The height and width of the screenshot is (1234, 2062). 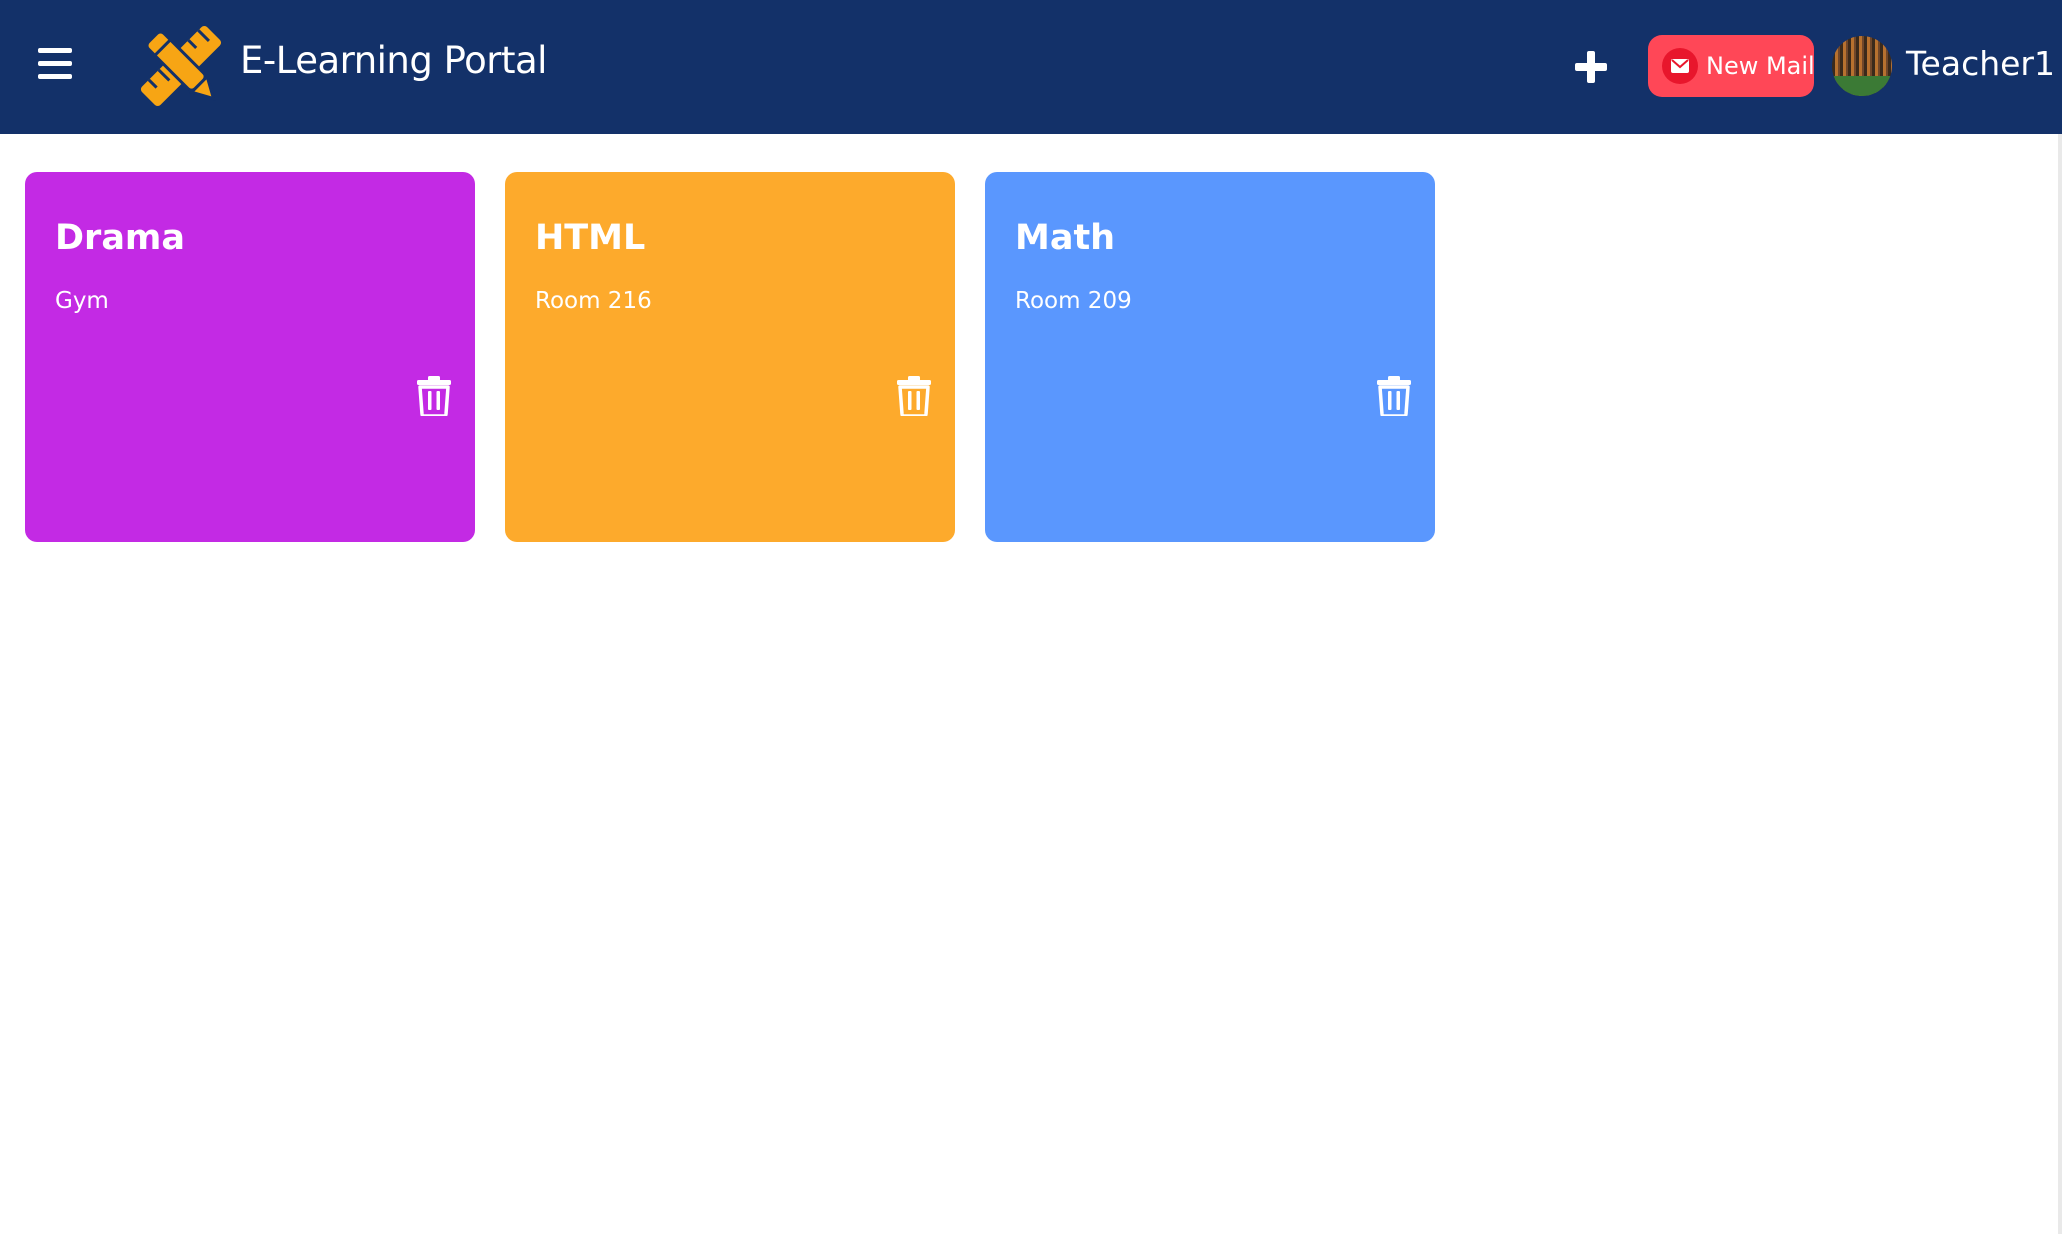 I want to click on class-room: Room 209, so click(x=1073, y=301).